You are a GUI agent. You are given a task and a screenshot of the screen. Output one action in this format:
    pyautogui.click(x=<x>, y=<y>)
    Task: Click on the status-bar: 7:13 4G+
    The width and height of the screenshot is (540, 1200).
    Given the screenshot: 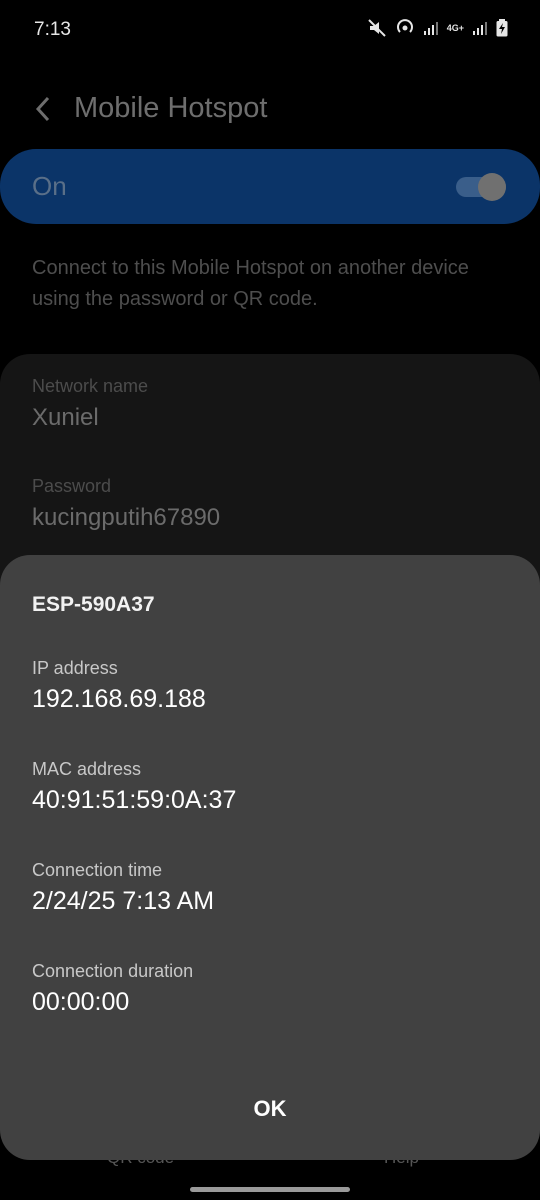 What is the action you would take?
    pyautogui.click(x=270, y=30)
    